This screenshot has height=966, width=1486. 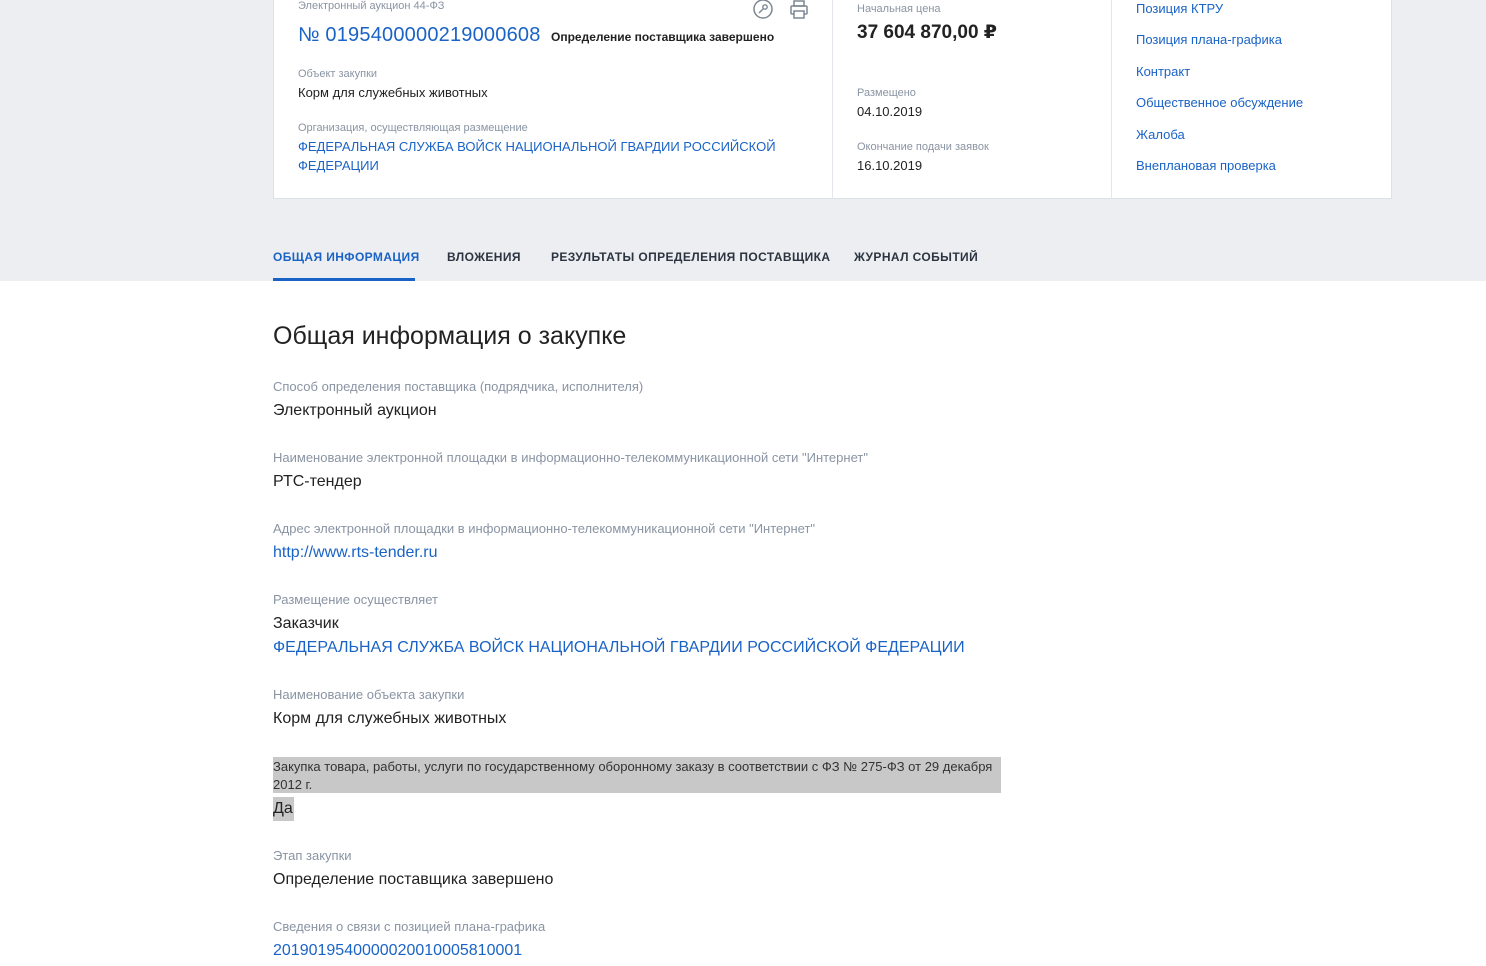 I want to click on organization-label: Организация, осуществляющая размещение, so click(x=413, y=128).